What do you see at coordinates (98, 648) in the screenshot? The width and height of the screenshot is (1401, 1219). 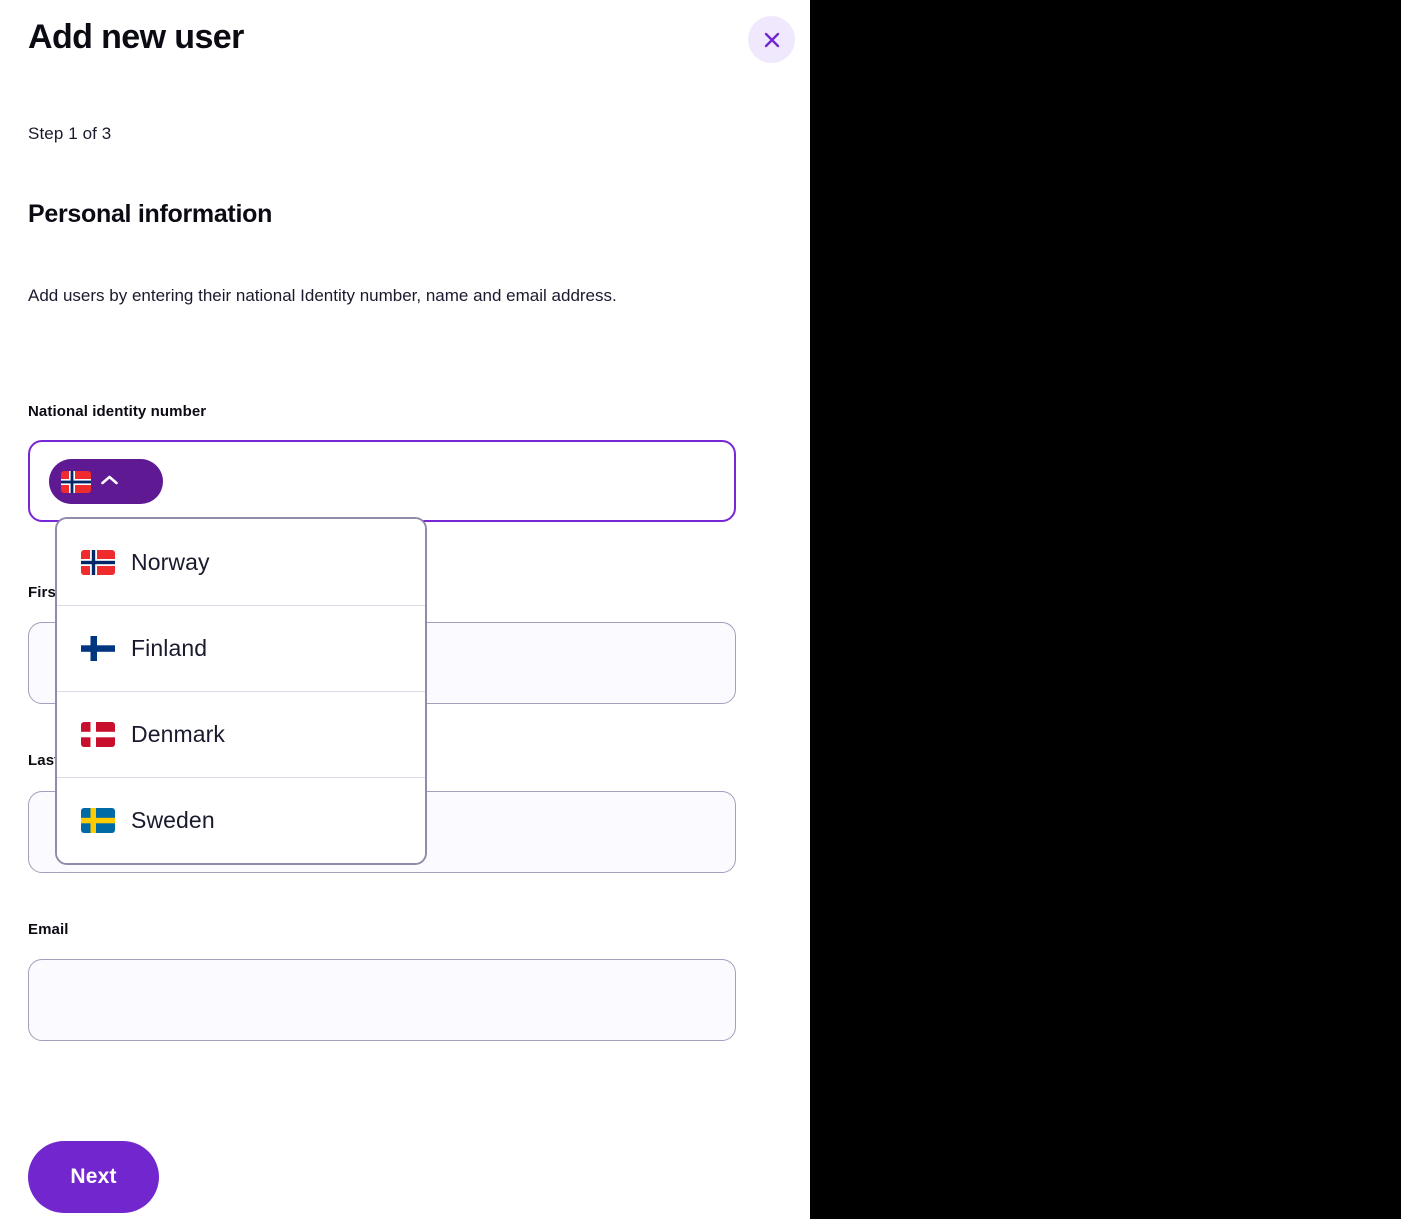 I see `flag-finland-icon` at bounding box center [98, 648].